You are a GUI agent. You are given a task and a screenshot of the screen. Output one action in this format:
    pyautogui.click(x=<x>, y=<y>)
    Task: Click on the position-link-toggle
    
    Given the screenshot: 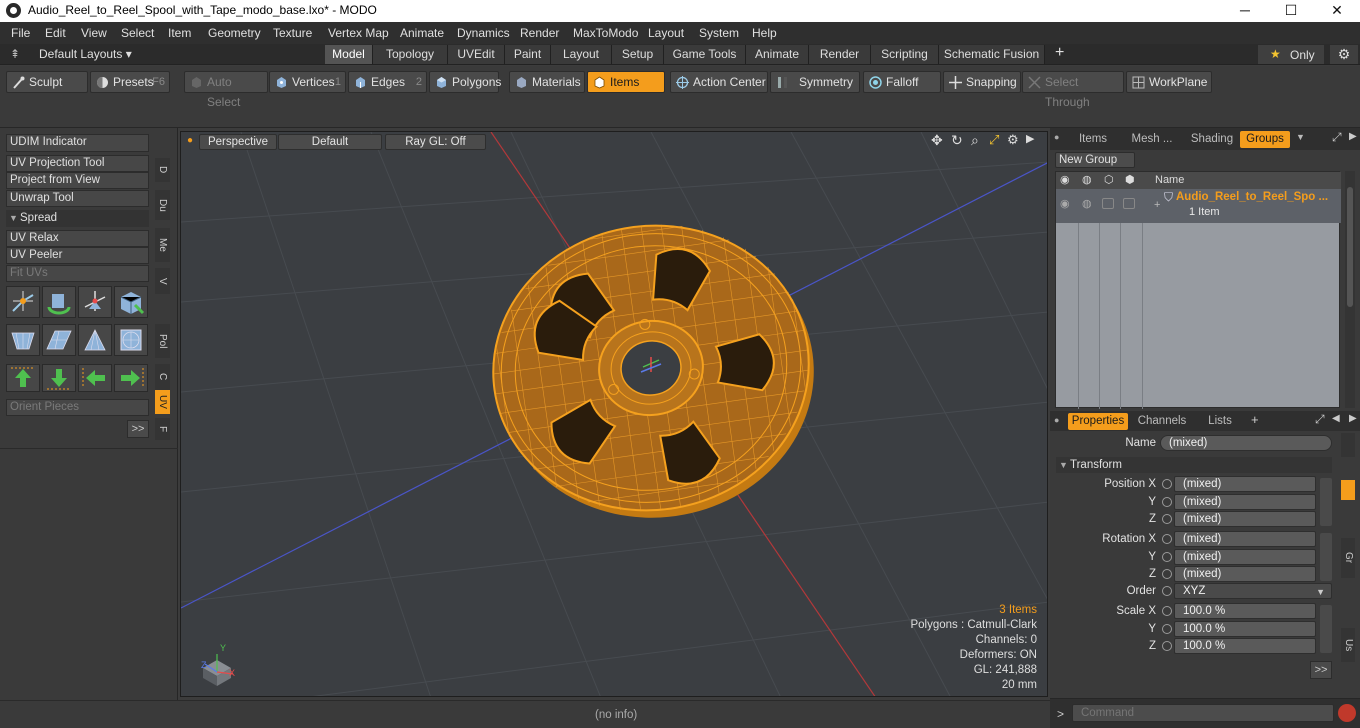 What is the action you would take?
    pyautogui.click(x=1326, y=502)
    